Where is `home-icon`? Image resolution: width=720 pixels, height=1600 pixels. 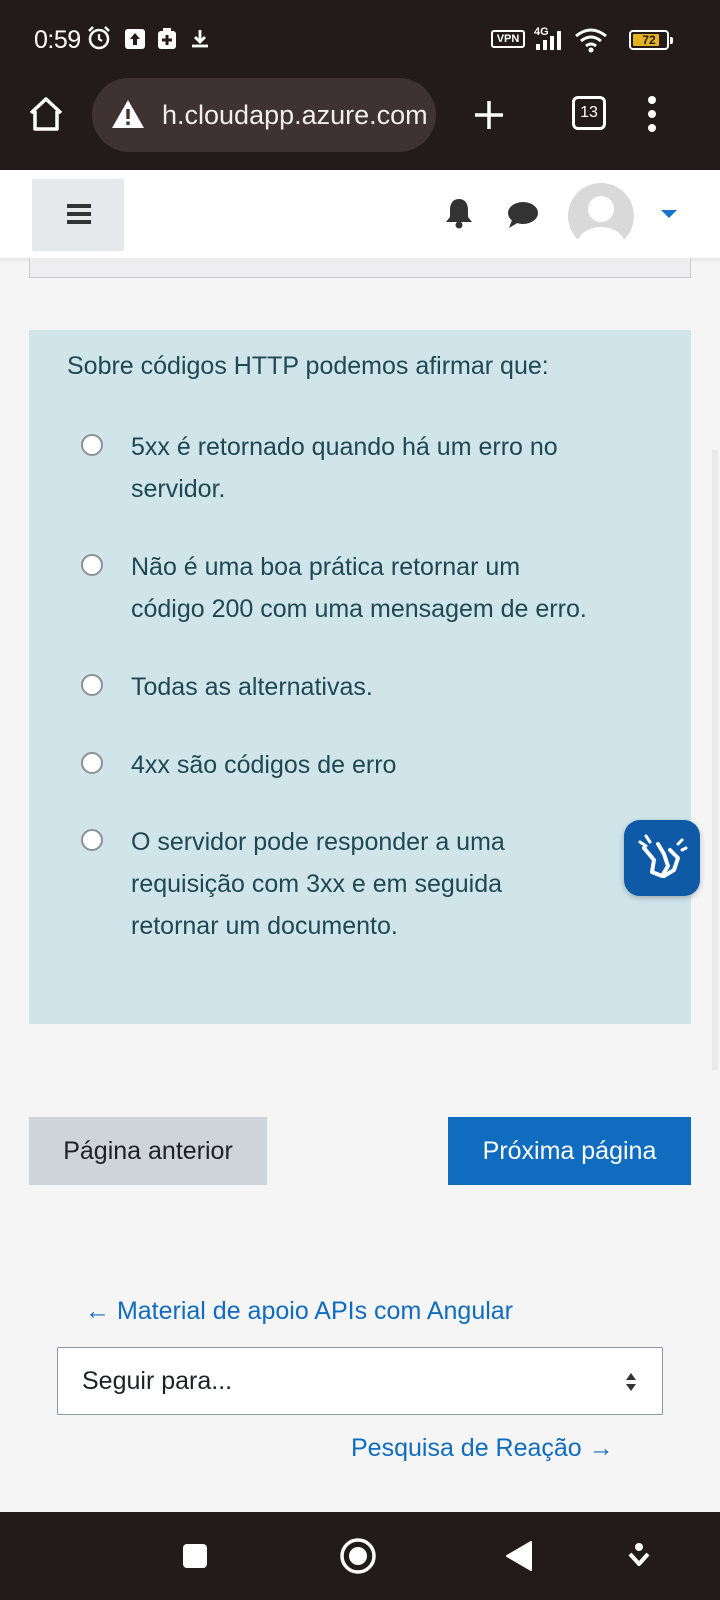 home-icon is located at coordinates (46, 114).